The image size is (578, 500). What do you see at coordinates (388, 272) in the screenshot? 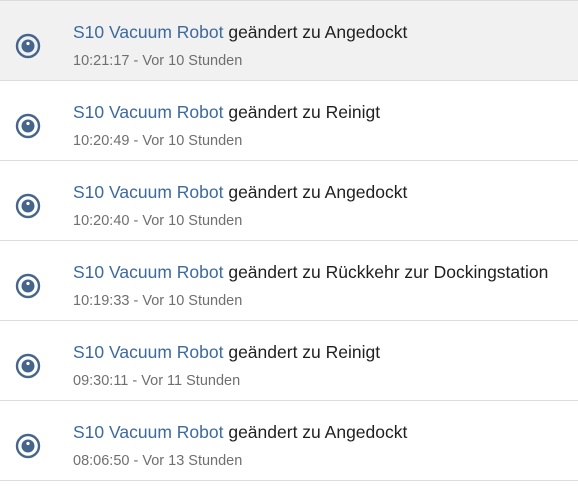
I see `entry-message: geändert zu Rückkehr zur Dockingstation` at bounding box center [388, 272].